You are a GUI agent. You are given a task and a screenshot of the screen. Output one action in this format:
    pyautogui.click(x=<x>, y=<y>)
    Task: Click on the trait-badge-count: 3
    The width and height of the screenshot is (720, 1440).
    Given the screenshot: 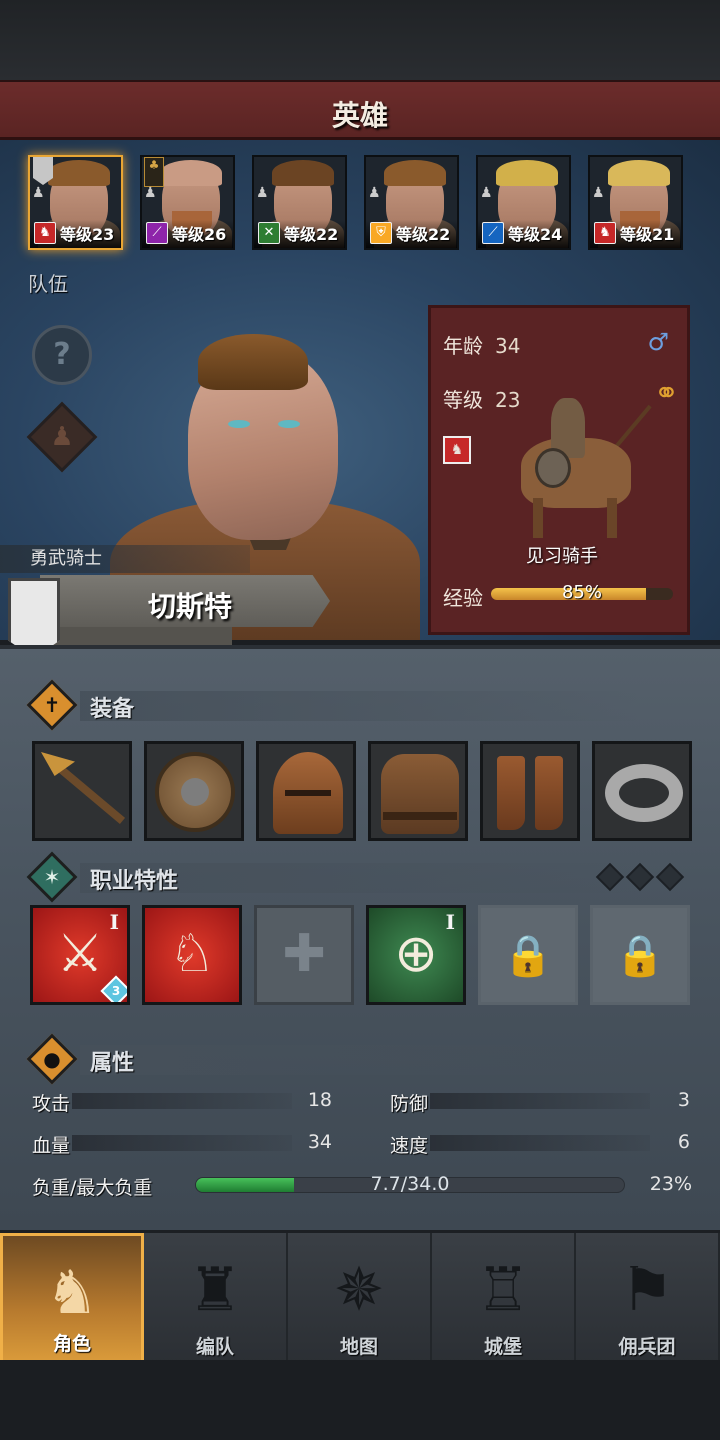 What is the action you would take?
    pyautogui.click(x=116, y=991)
    